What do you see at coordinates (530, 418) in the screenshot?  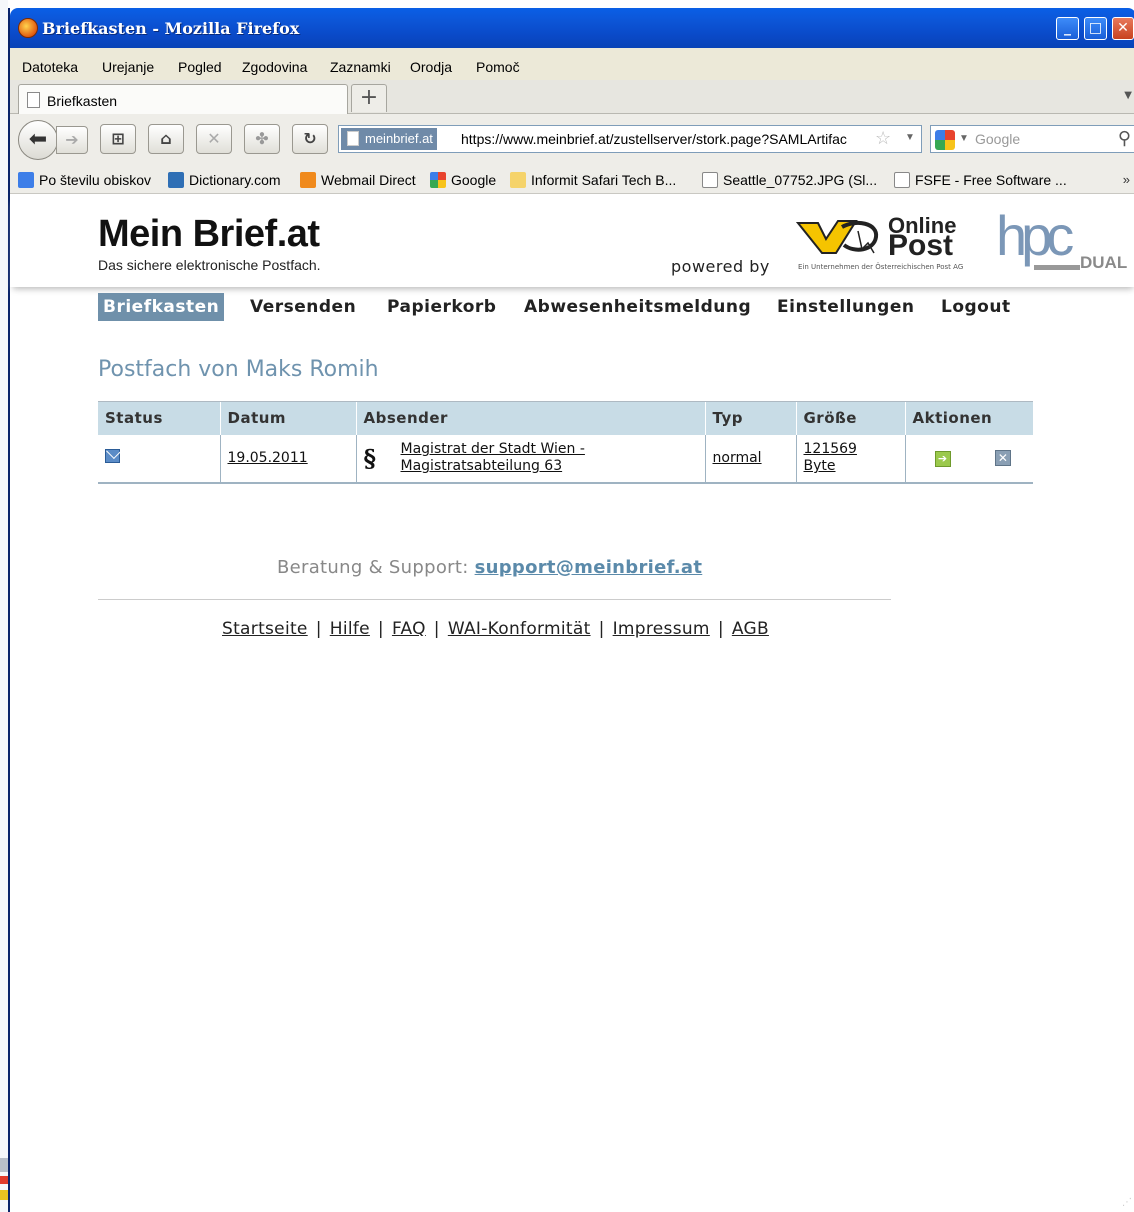 I see `header-absender: Absender` at bounding box center [530, 418].